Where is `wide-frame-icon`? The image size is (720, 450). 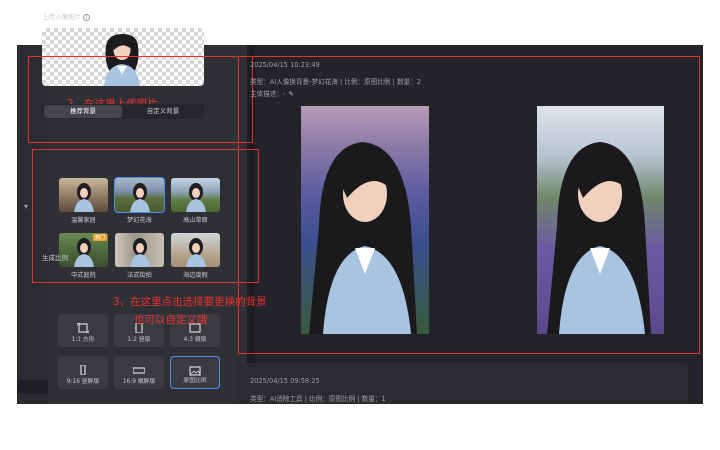 wide-frame-icon is located at coordinates (139, 370).